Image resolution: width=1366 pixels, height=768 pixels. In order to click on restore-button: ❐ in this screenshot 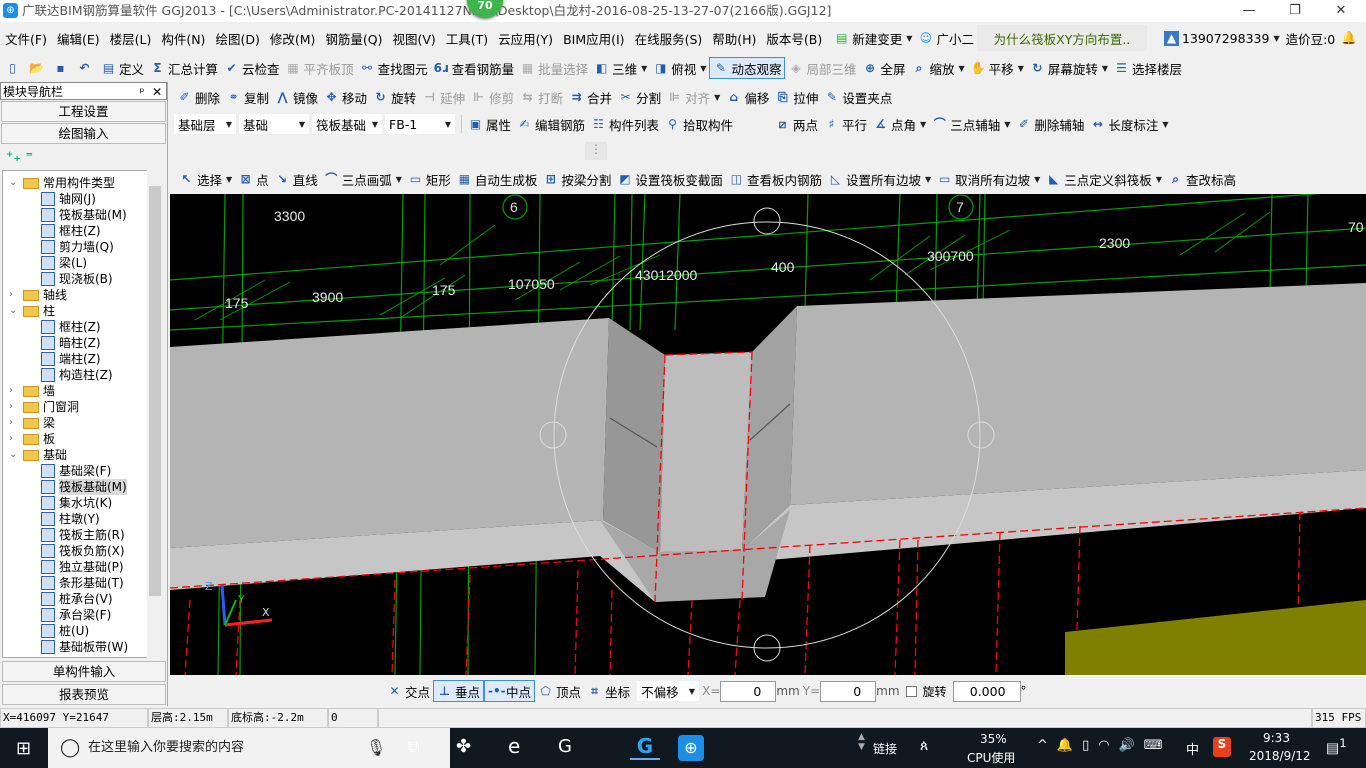, I will do `click(1295, 11)`.